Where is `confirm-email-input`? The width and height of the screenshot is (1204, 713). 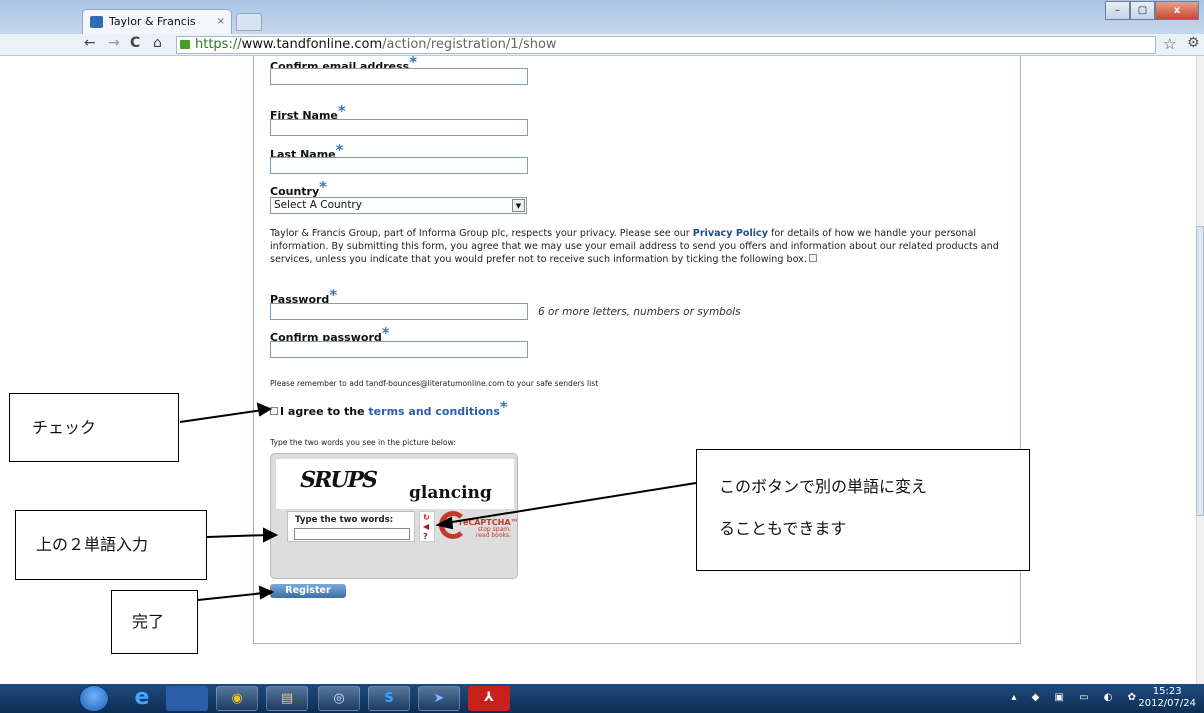 confirm-email-input is located at coordinates (399, 76).